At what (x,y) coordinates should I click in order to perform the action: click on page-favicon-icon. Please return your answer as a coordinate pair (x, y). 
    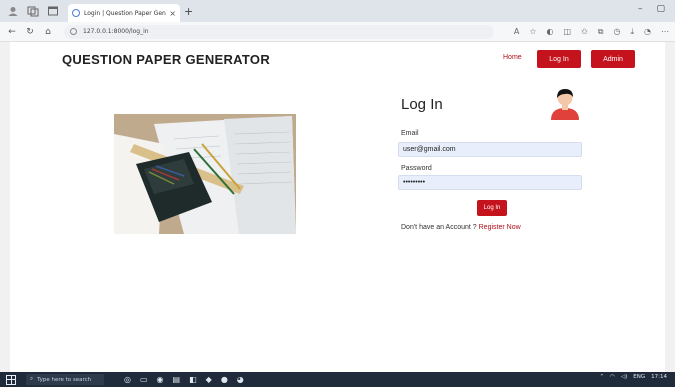
    Looking at the image, I should click on (76, 13).